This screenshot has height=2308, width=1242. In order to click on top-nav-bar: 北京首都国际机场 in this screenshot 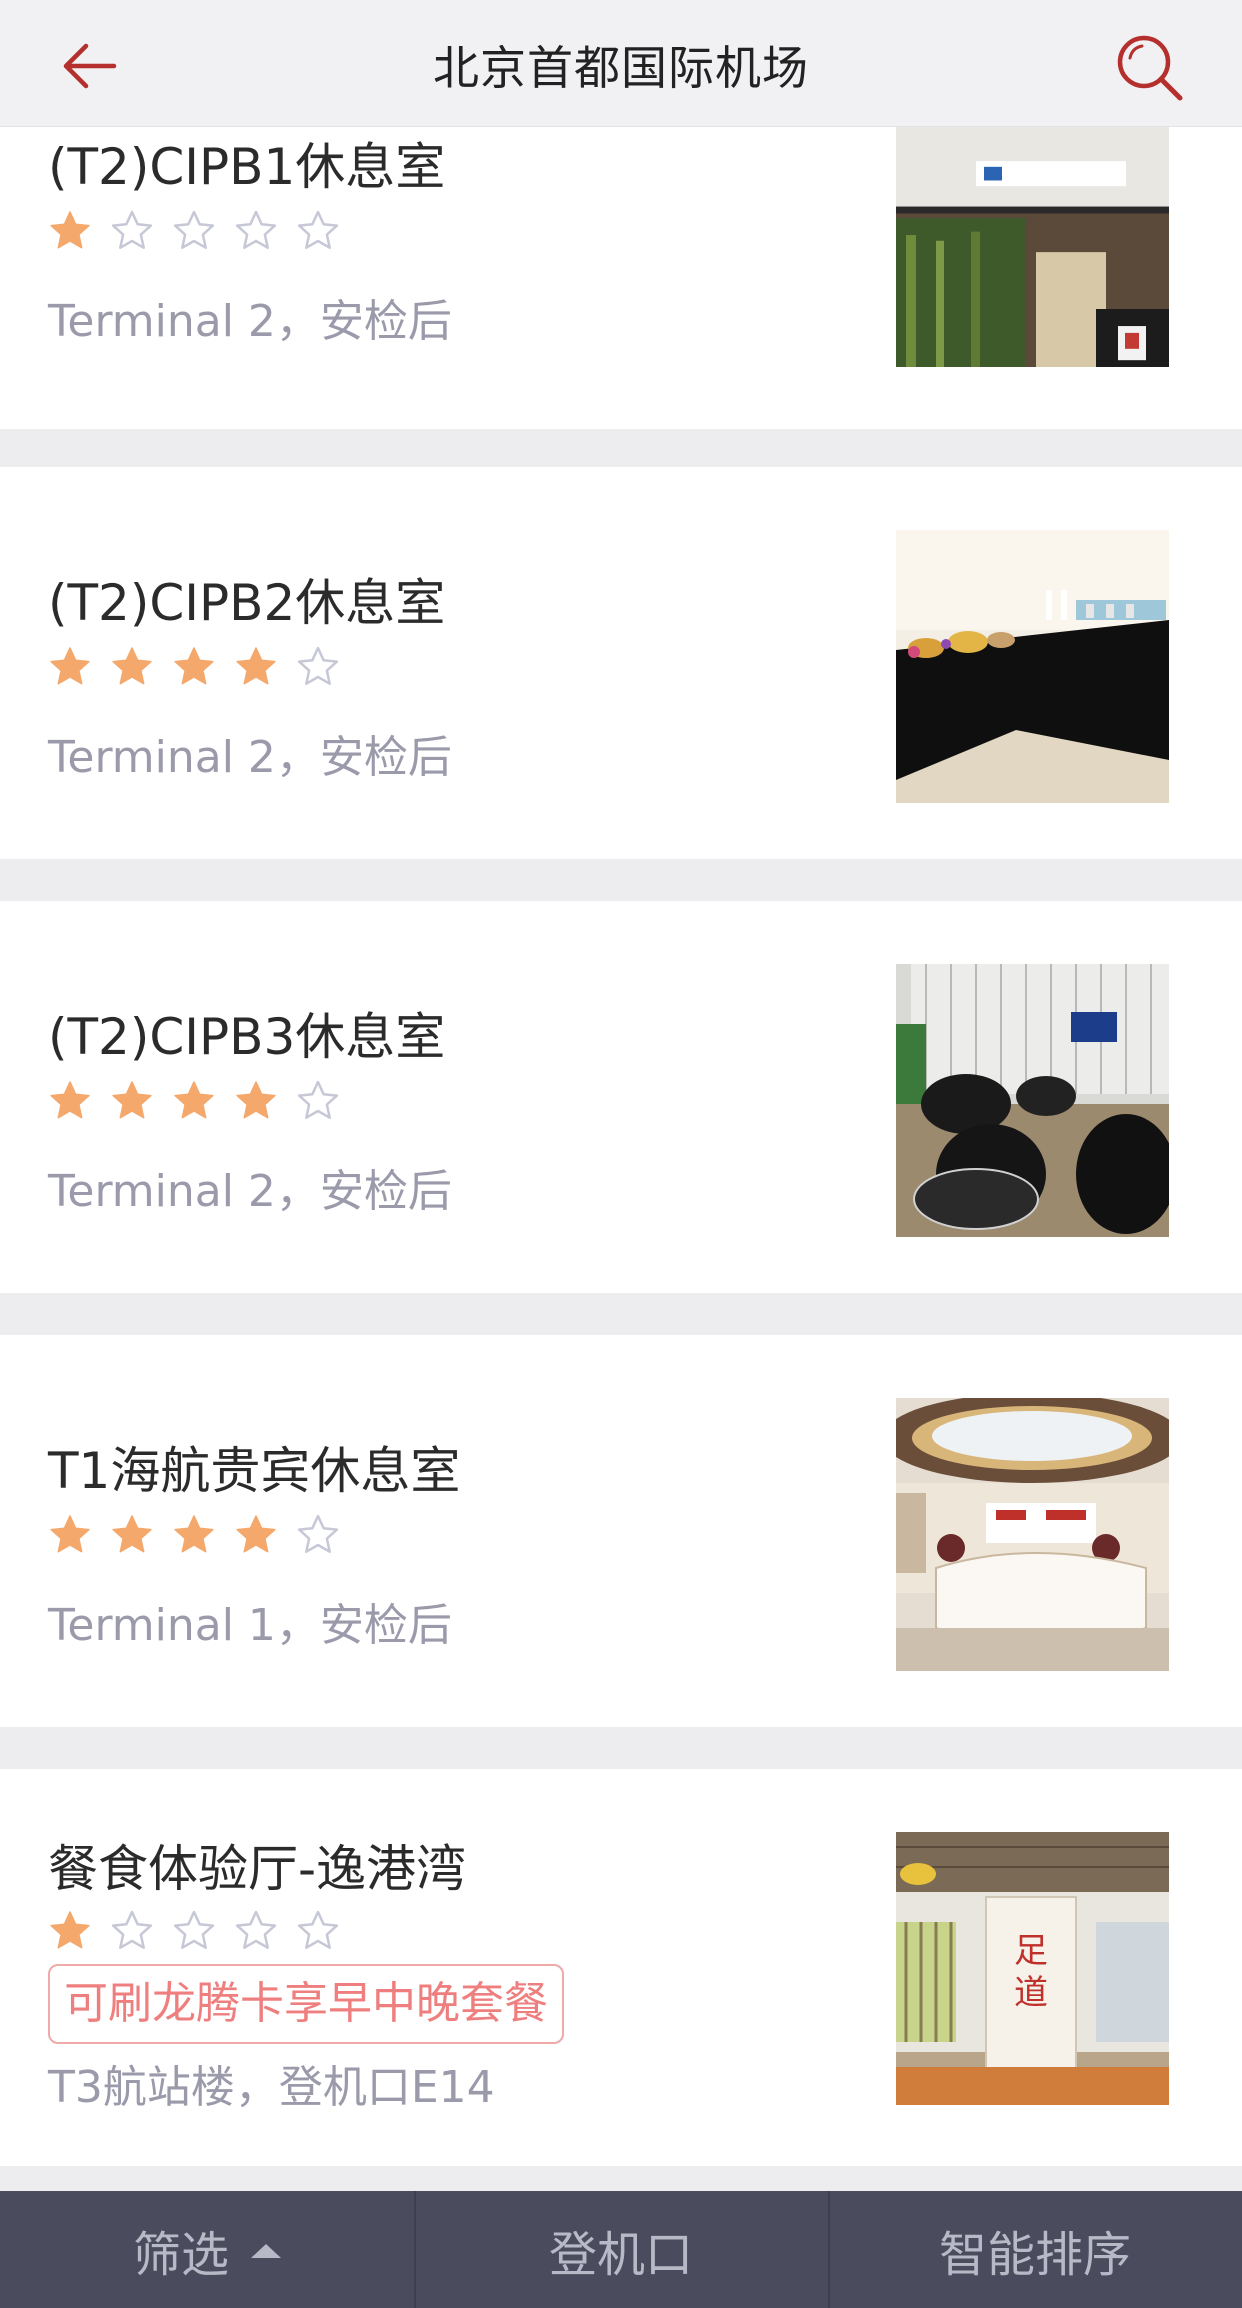, I will do `click(621, 63)`.